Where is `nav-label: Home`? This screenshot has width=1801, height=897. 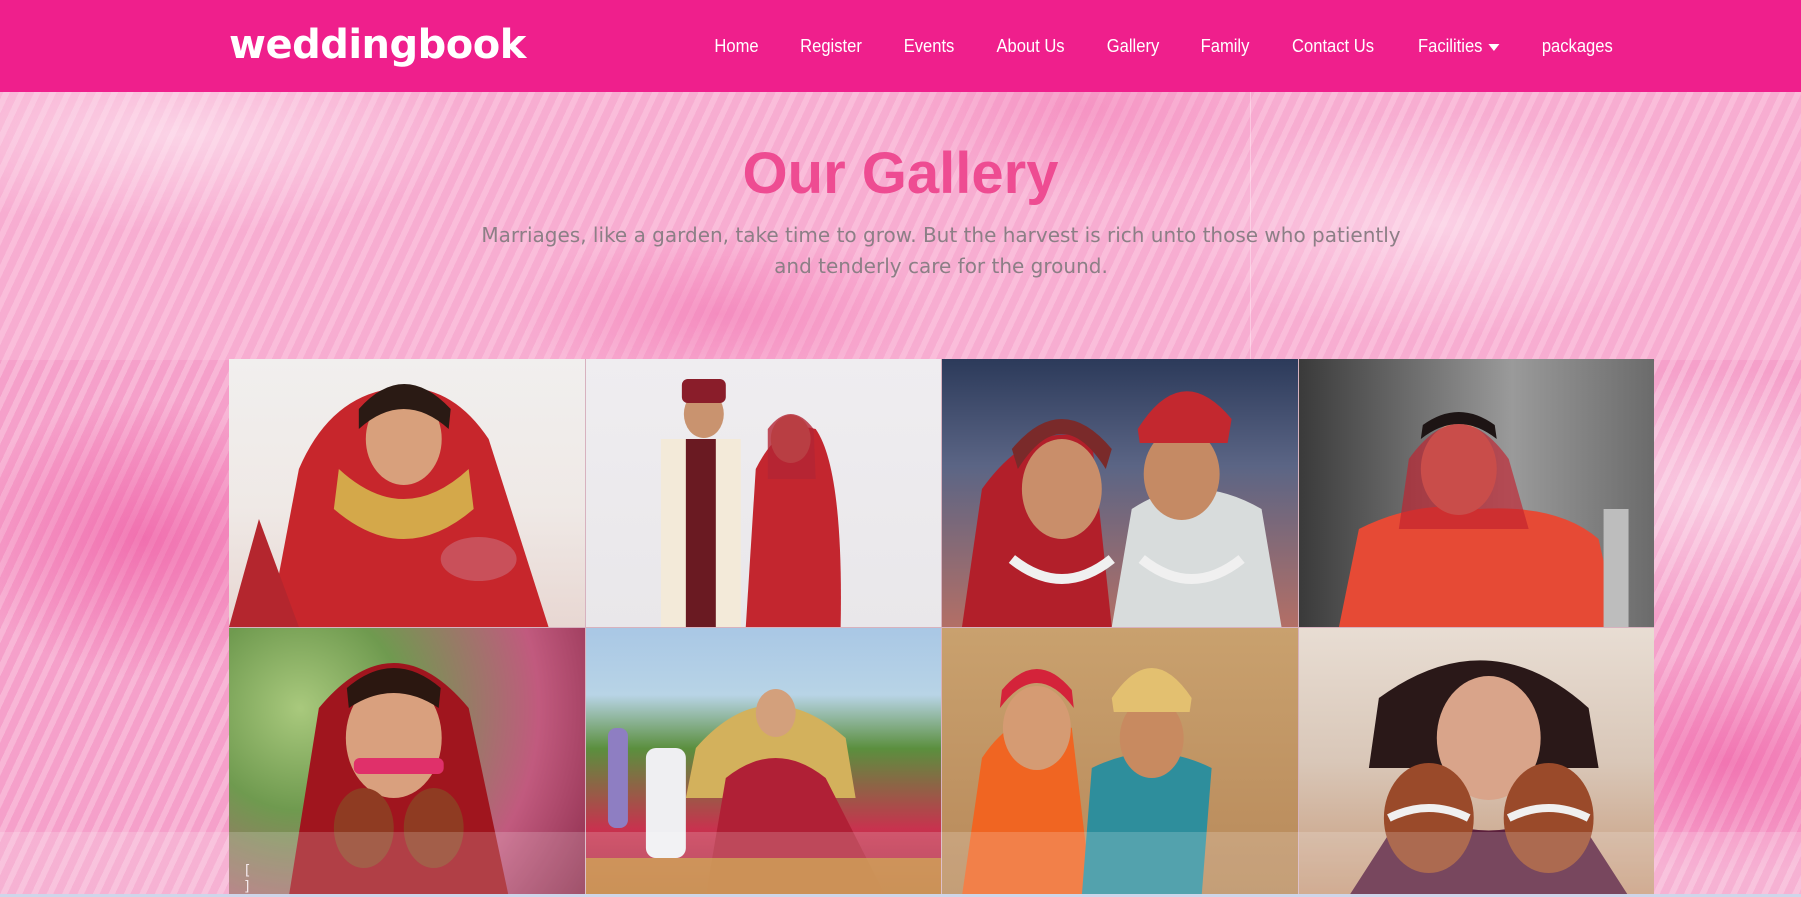
nav-label: Home is located at coordinates (736, 45).